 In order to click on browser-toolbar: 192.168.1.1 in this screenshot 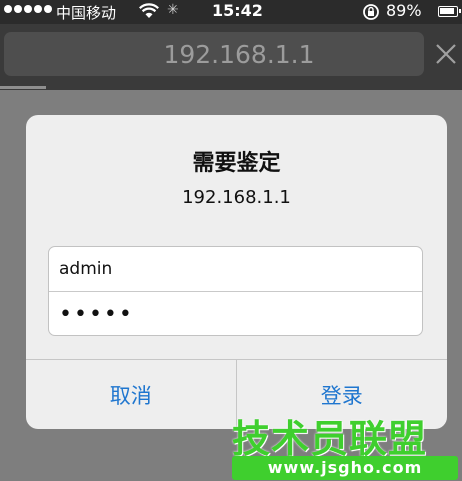, I will do `click(231, 57)`.